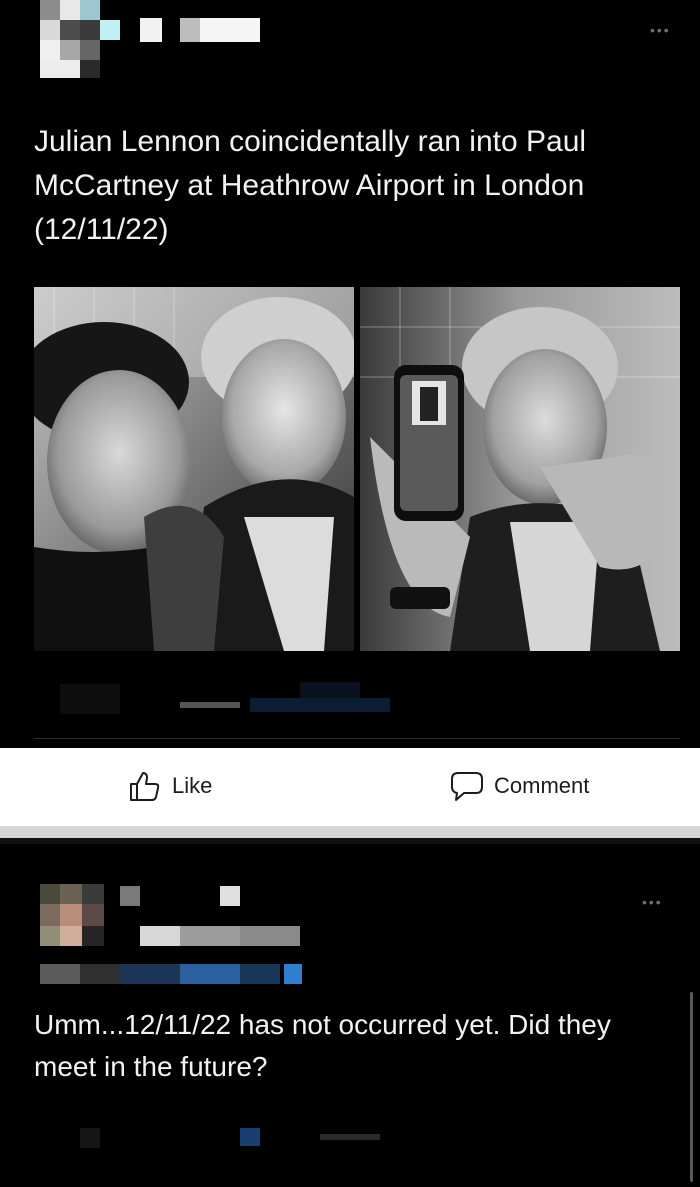  I want to click on section-separator, so click(350, 832).